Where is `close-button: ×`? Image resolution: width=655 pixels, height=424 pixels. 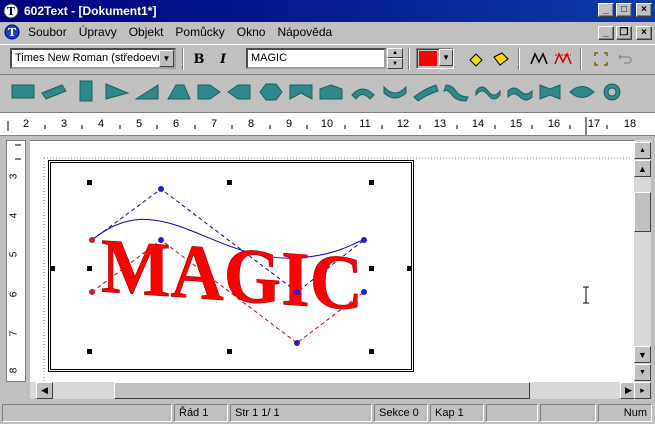 close-button: × is located at coordinates (644, 10).